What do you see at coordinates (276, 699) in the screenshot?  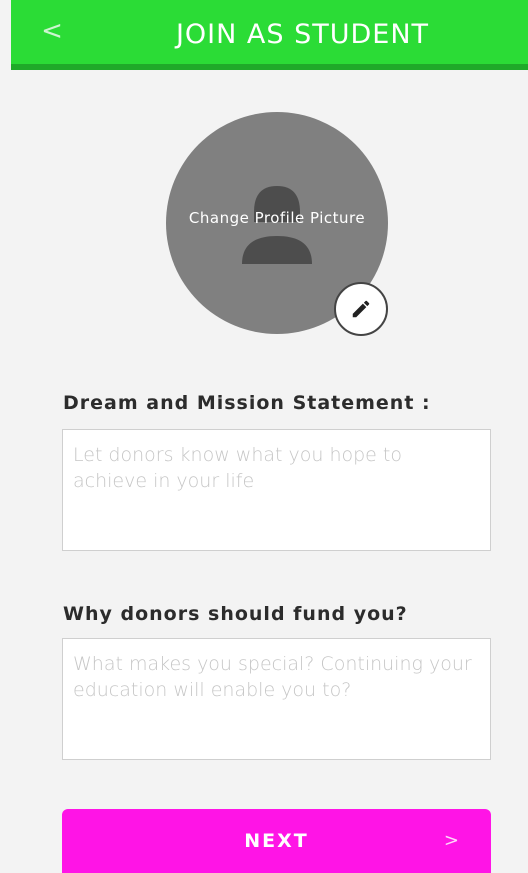 I see `why-fund-input` at bounding box center [276, 699].